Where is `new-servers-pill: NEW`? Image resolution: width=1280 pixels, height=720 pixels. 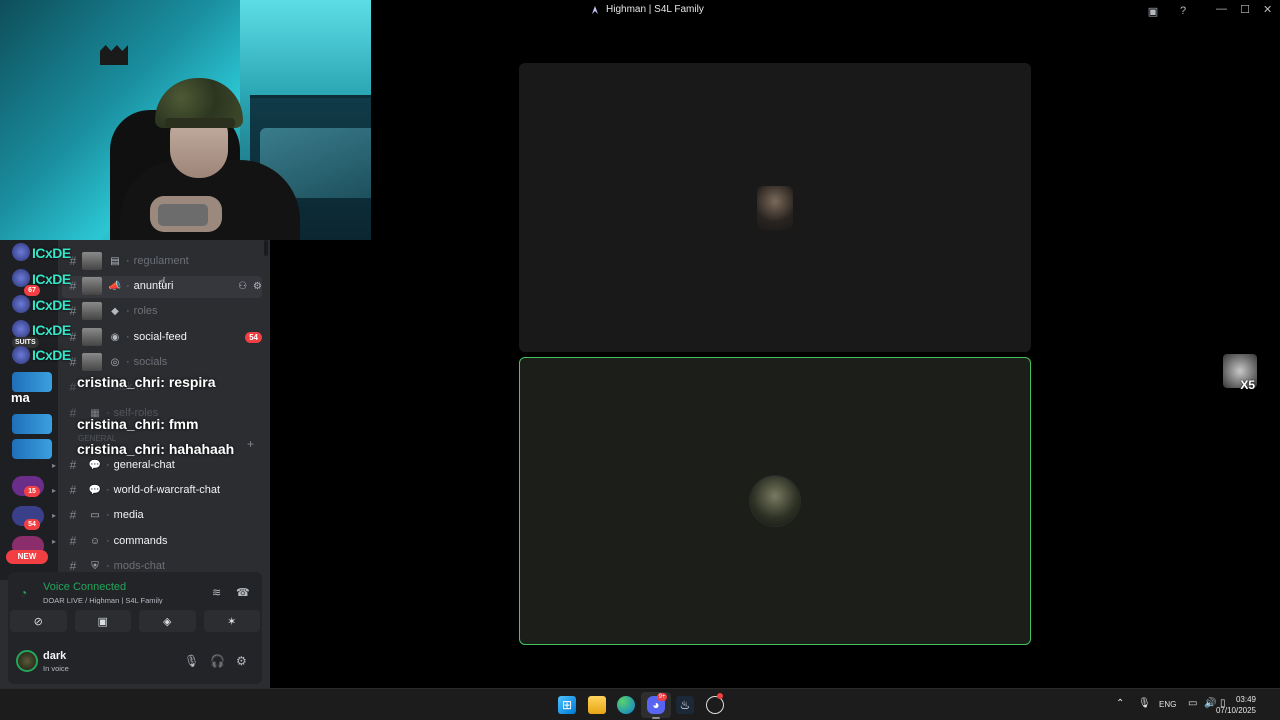 new-servers-pill: NEW is located at coordinates (27, 557).